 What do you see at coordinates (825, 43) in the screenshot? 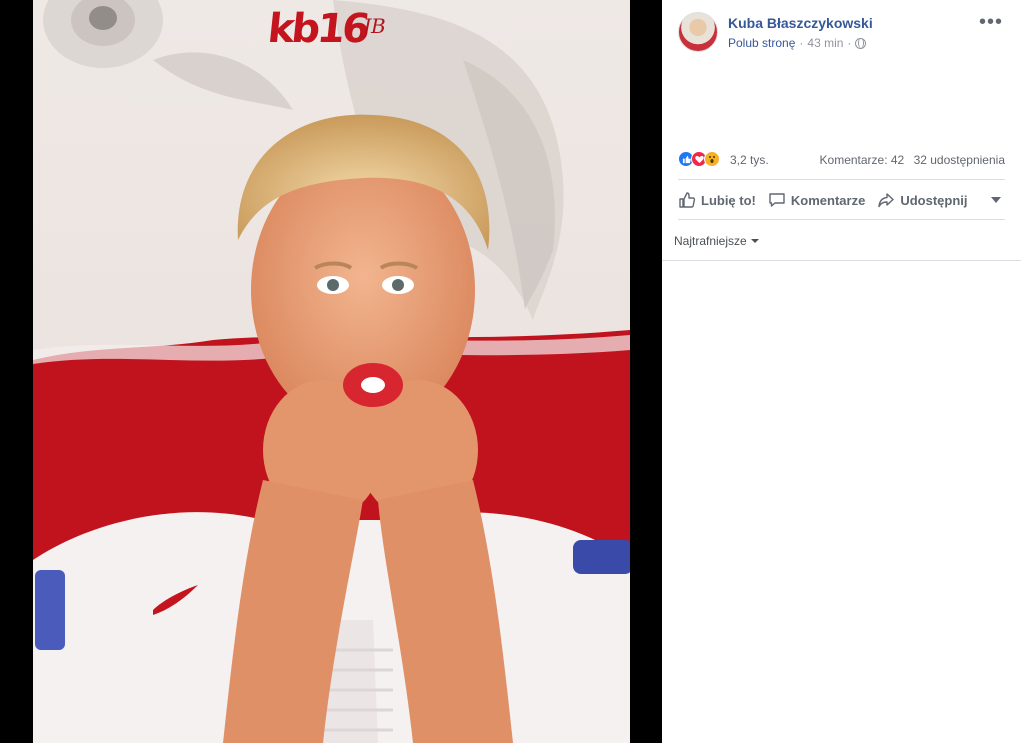
I see `post-time: 43 min` at bounding box center [825, 43].